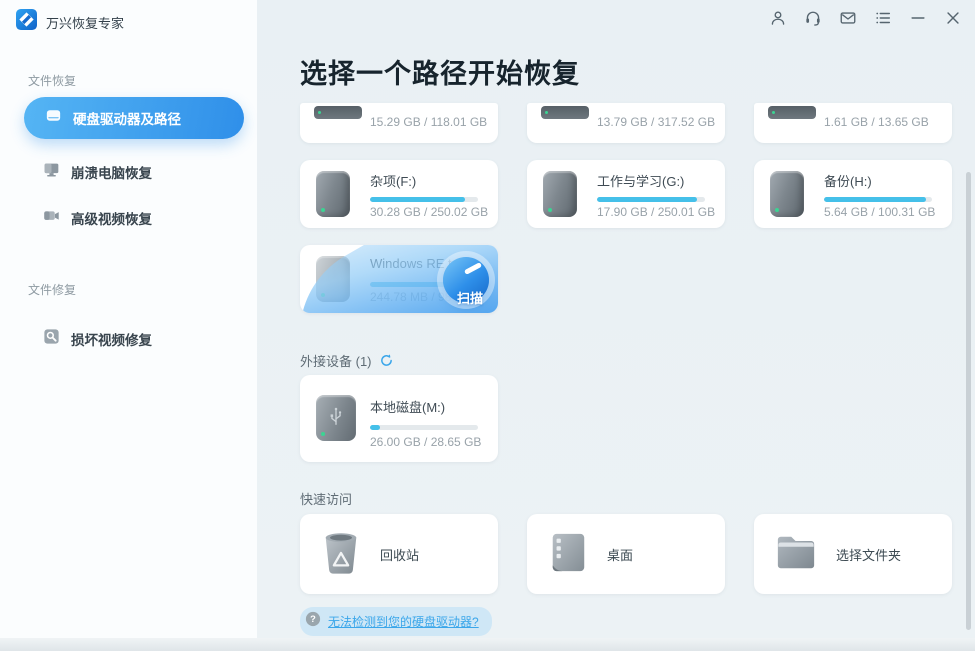  Describe the element at coordinates (111, 173) in the screenshot. I see `sidebar-item-label: 崩溃电脑恢复` at that location.